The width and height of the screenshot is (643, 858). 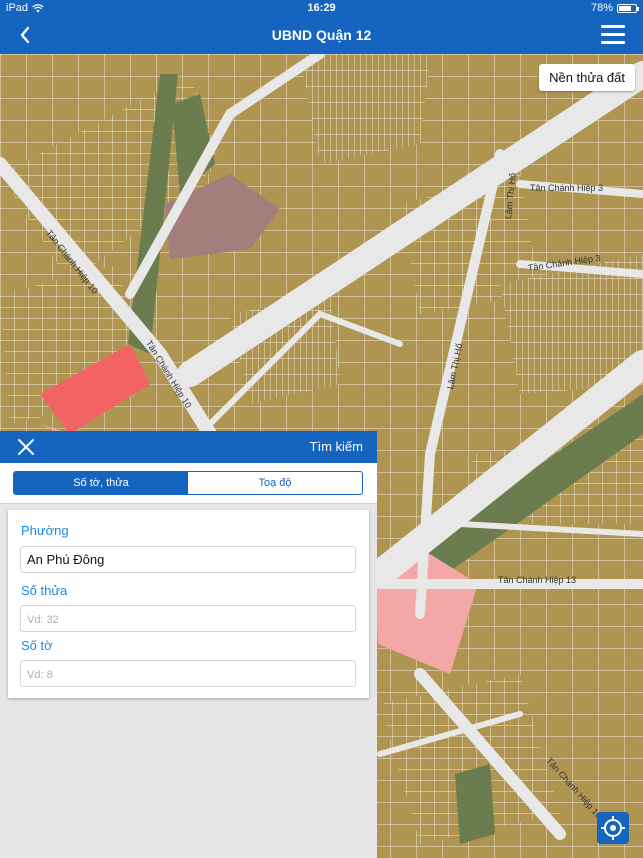 I want to click on battery-icon, so click(x=628, y=8).